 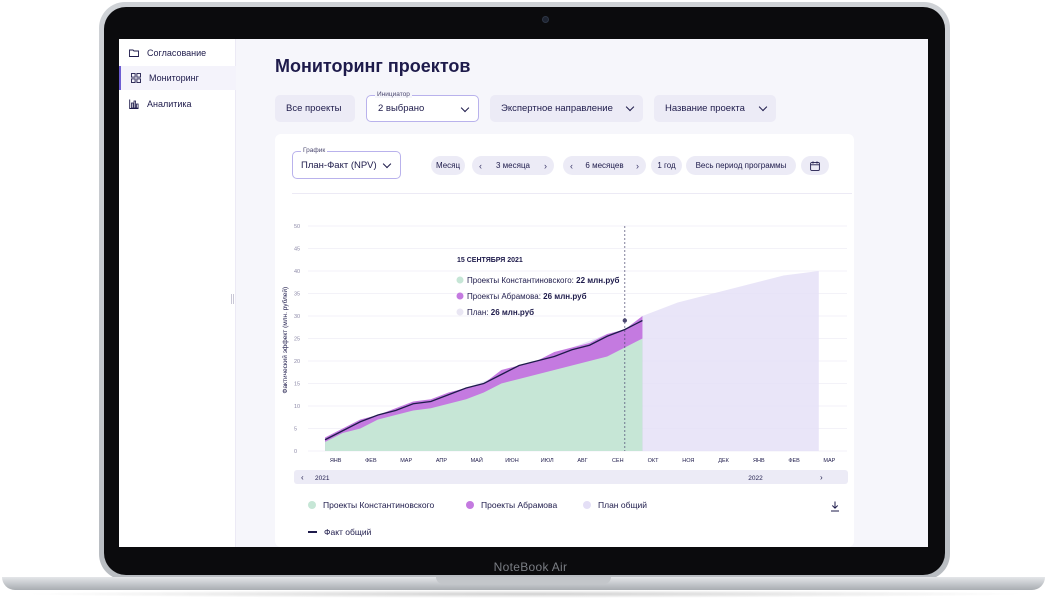 I want to click on y-tick-label: 40, so click(x=297, y=272).